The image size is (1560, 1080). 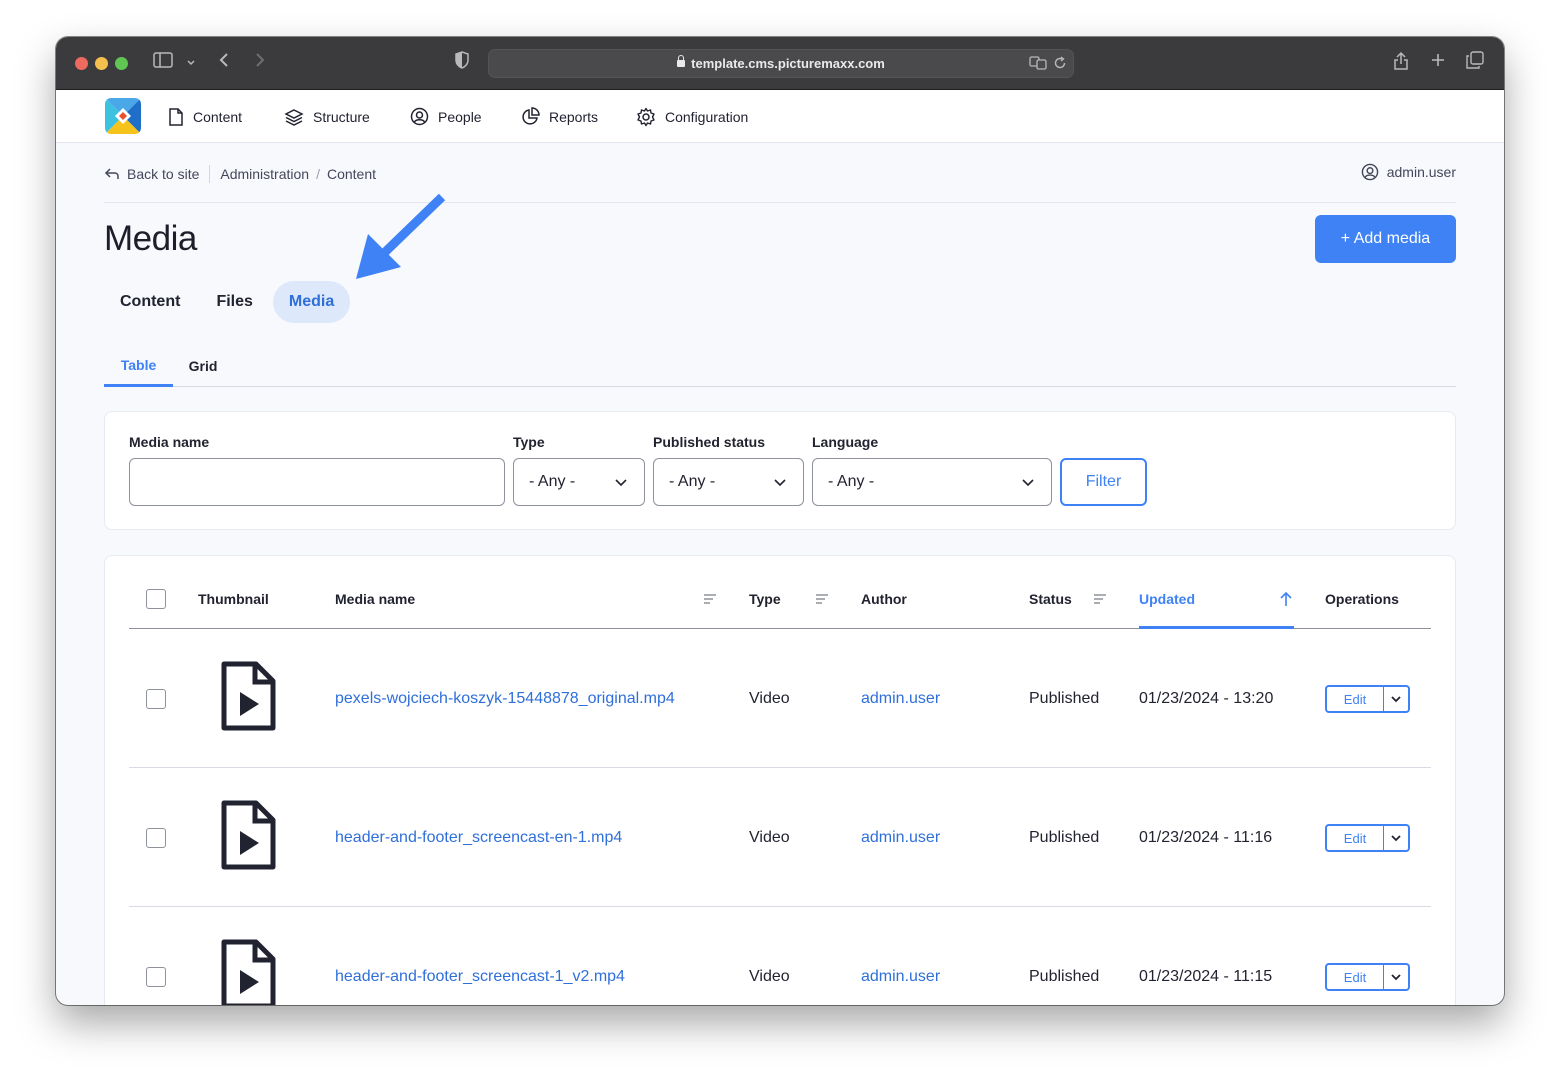 I want to click on updated-date: 01/23/2024 - 13:20, so click(x=1206, y=698).